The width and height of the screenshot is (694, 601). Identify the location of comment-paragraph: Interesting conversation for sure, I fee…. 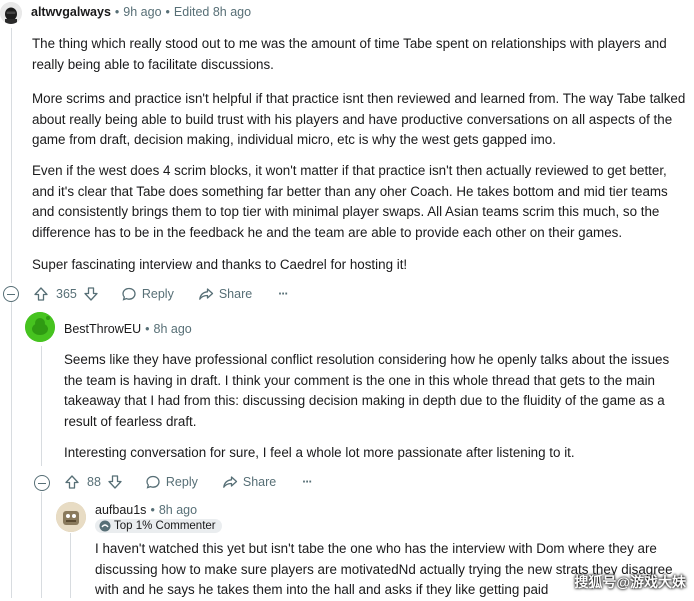
(319, 452).